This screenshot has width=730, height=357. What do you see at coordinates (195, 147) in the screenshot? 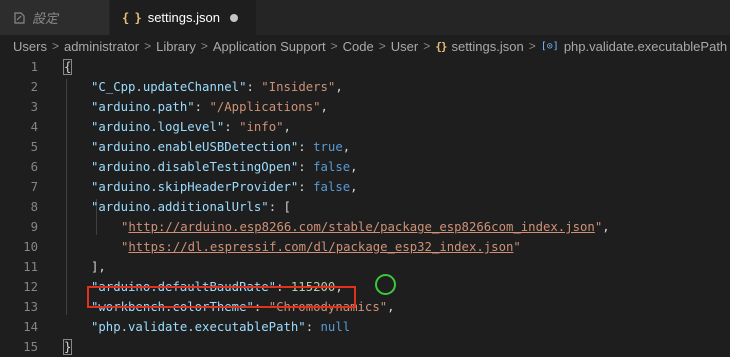
I see `json-key: "arduino.enableUSBDetection"` at bounding box center [195, 147].